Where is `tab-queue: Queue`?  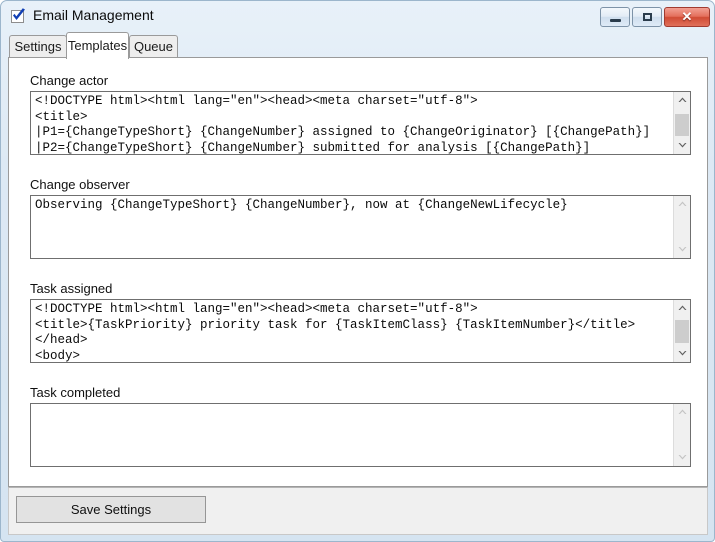 tab-queue: Queue is located at coordinates (153, 46).